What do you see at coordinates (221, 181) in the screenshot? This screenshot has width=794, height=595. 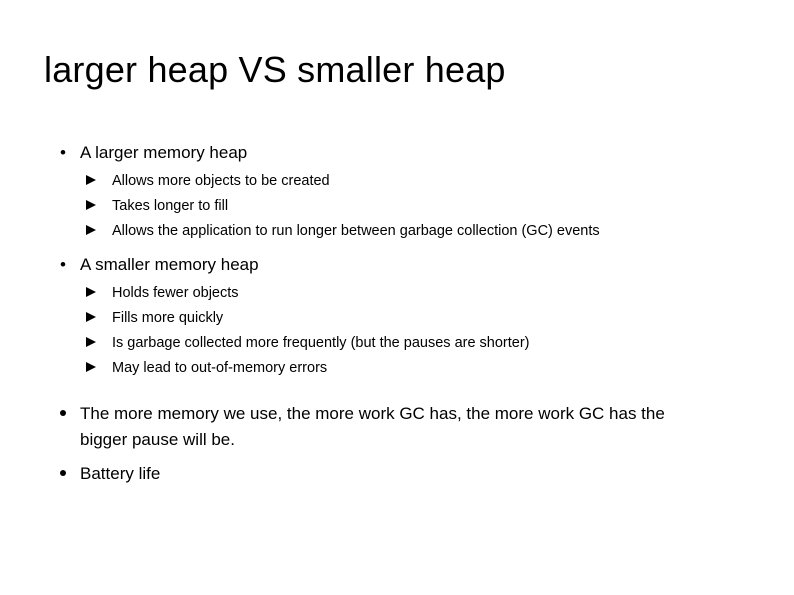 I see `sub-bullet-label: Allows more objects to be created` at bounding box center [221, 181].